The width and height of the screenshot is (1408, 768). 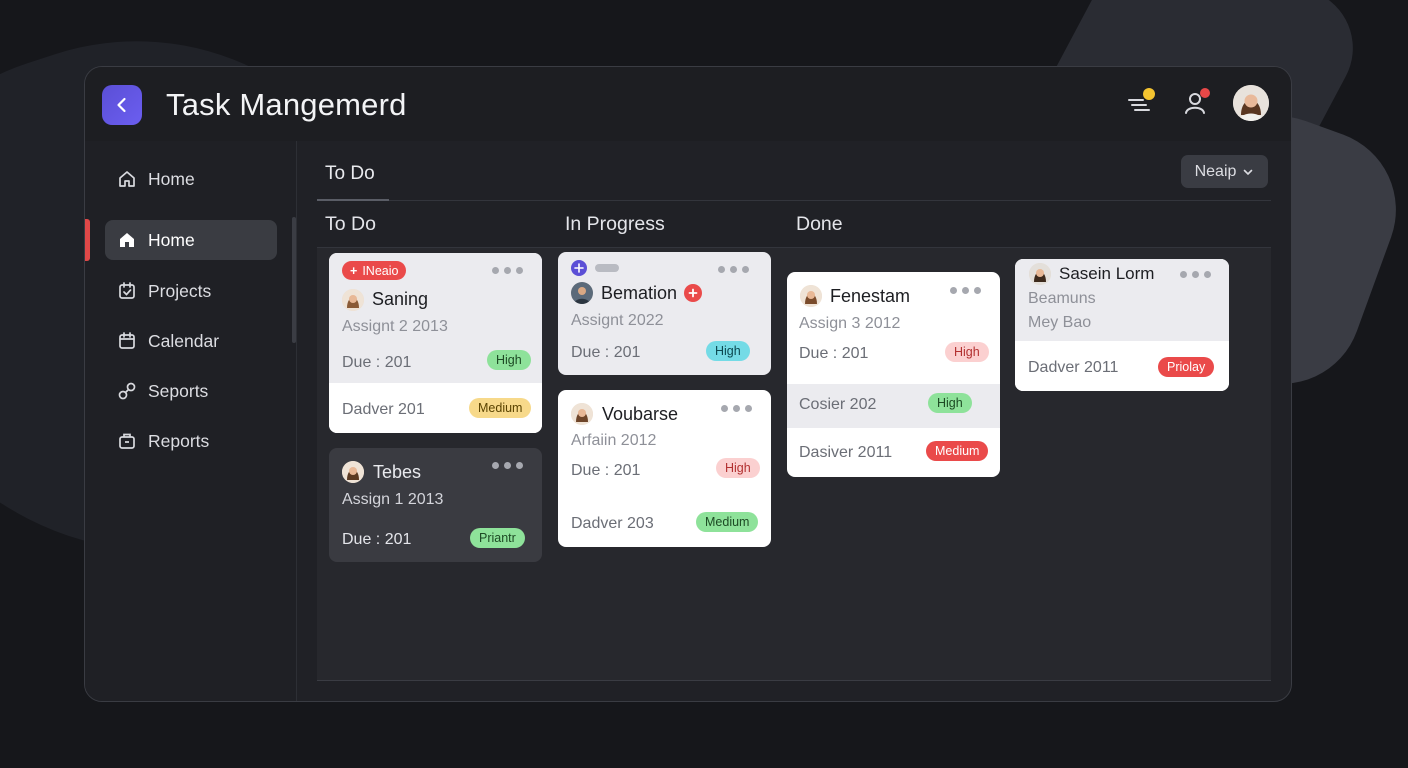 I want to click on sidebar-item-label: Projects, so click(x=180, y=290).